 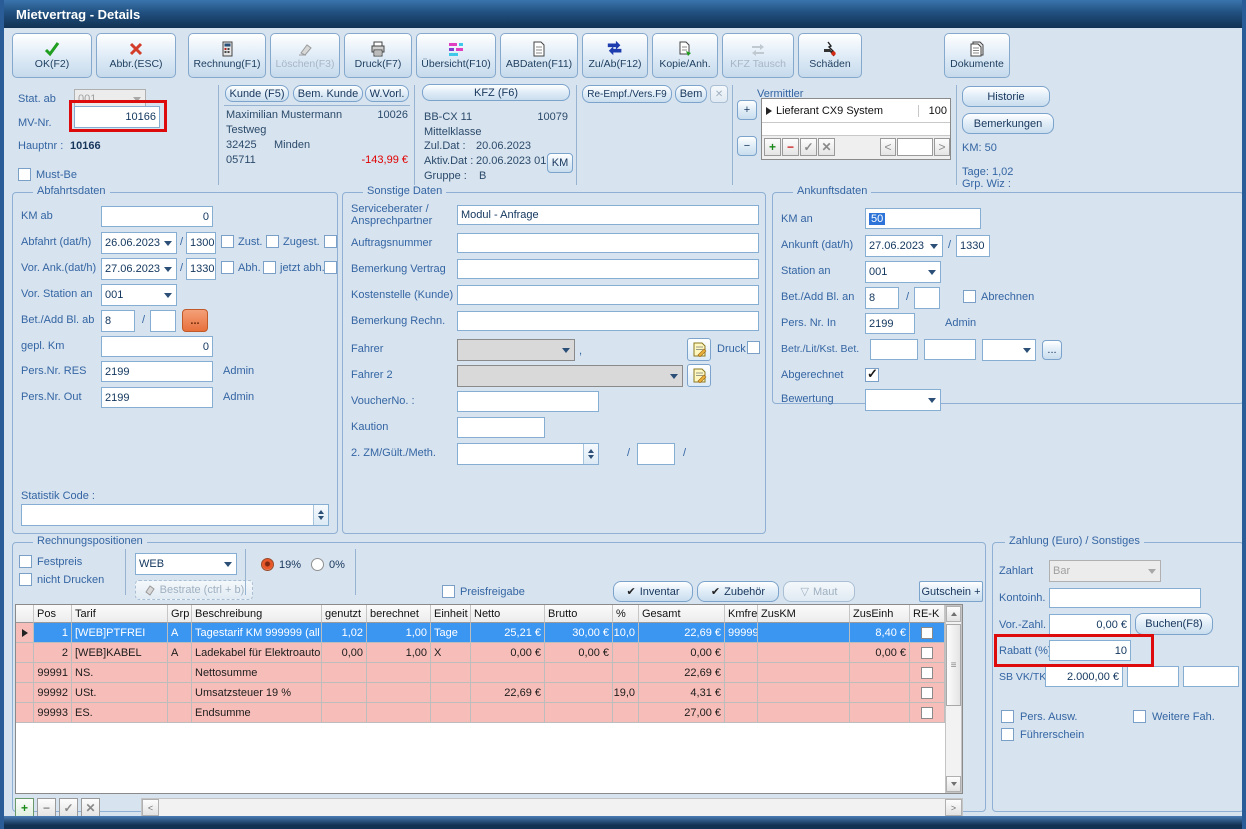 I want to click on add-bl-an-input, so click(x=927, y=298).